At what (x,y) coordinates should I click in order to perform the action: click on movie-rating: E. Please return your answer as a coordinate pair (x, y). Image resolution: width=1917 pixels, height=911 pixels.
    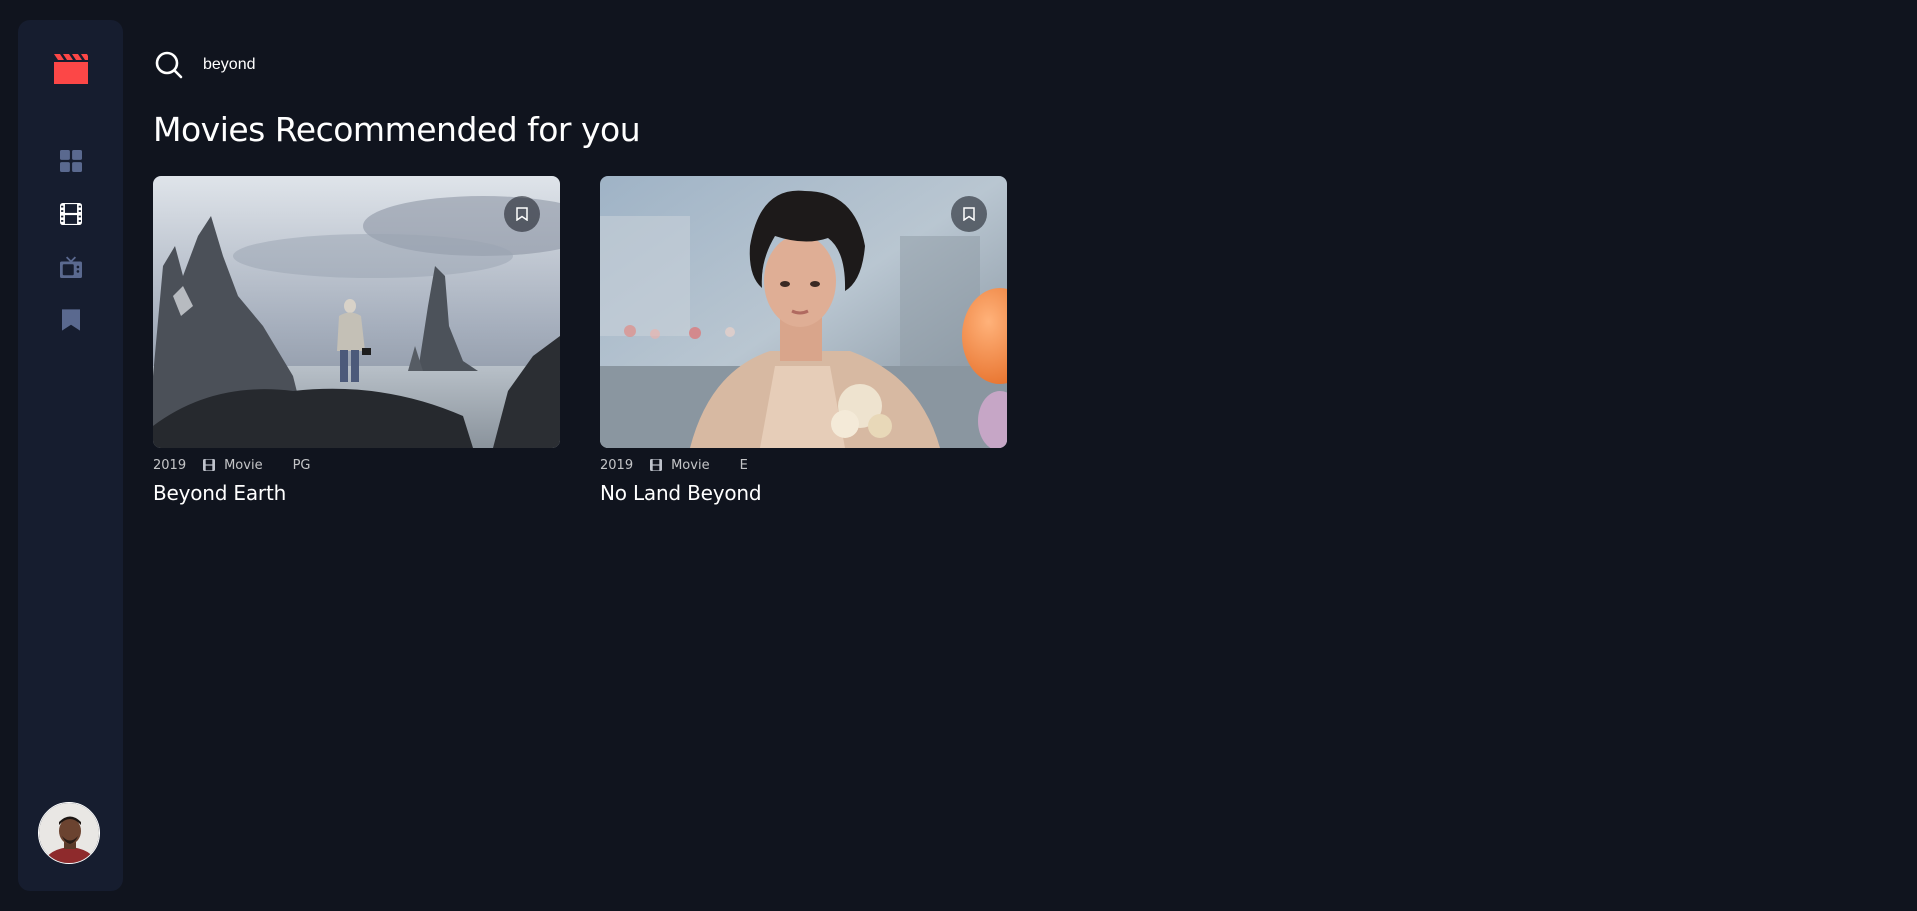
    Looking at the image, I should click on (743, 465).